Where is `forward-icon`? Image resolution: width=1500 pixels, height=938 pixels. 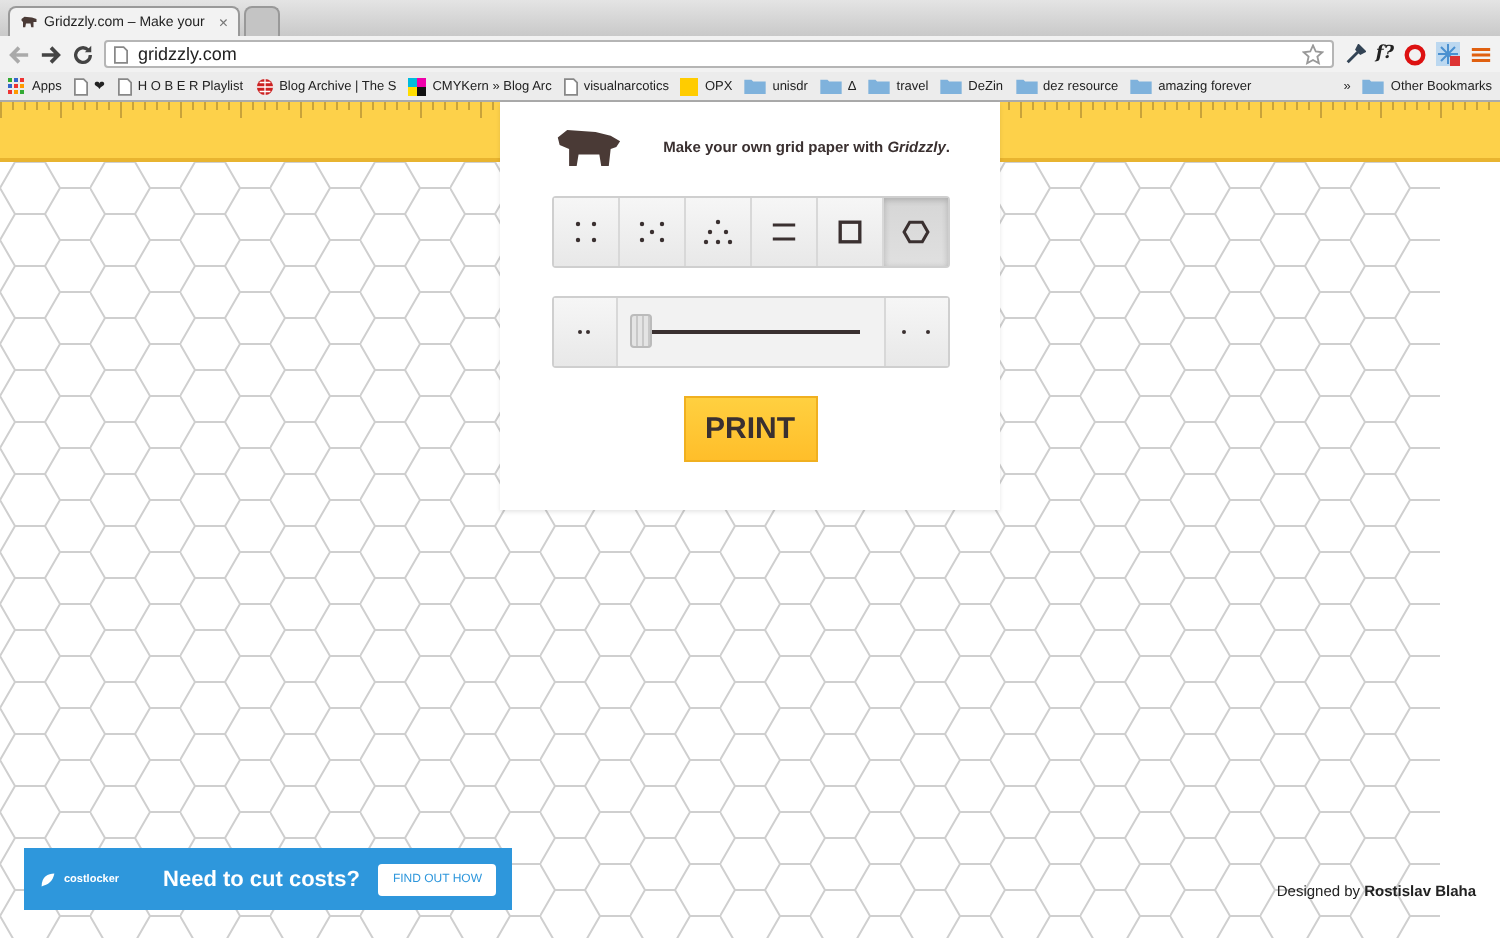
forward-icon is located at coordinates (51, 54).